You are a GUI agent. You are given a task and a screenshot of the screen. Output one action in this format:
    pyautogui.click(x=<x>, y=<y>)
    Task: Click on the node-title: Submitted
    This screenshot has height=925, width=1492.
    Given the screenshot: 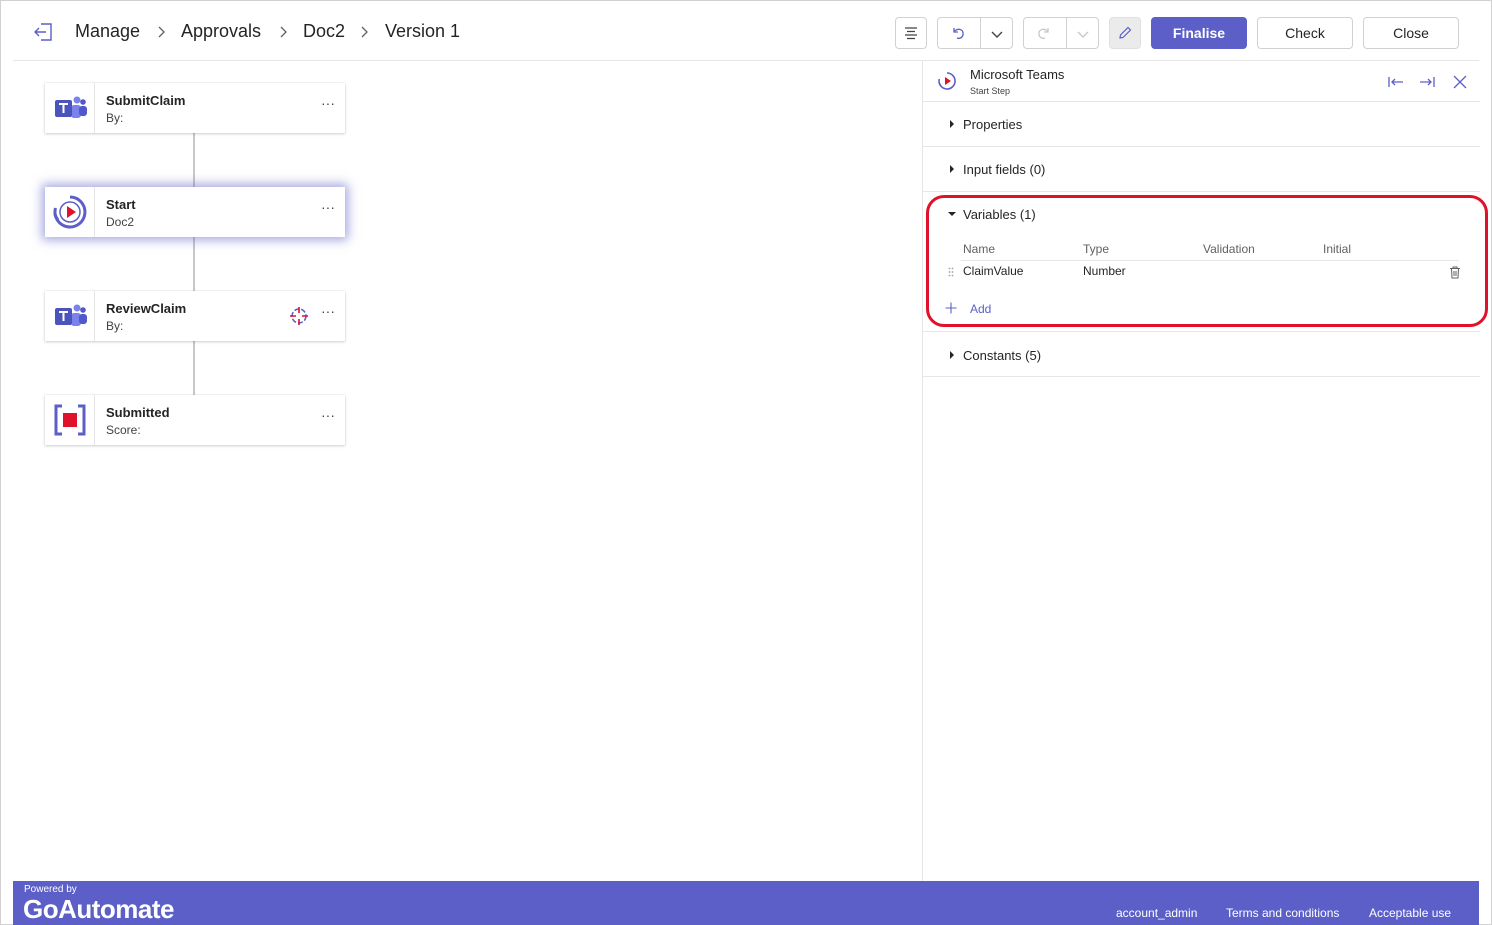 What is the action you would take?
    pyautogui.click(x=138, y=412)
    